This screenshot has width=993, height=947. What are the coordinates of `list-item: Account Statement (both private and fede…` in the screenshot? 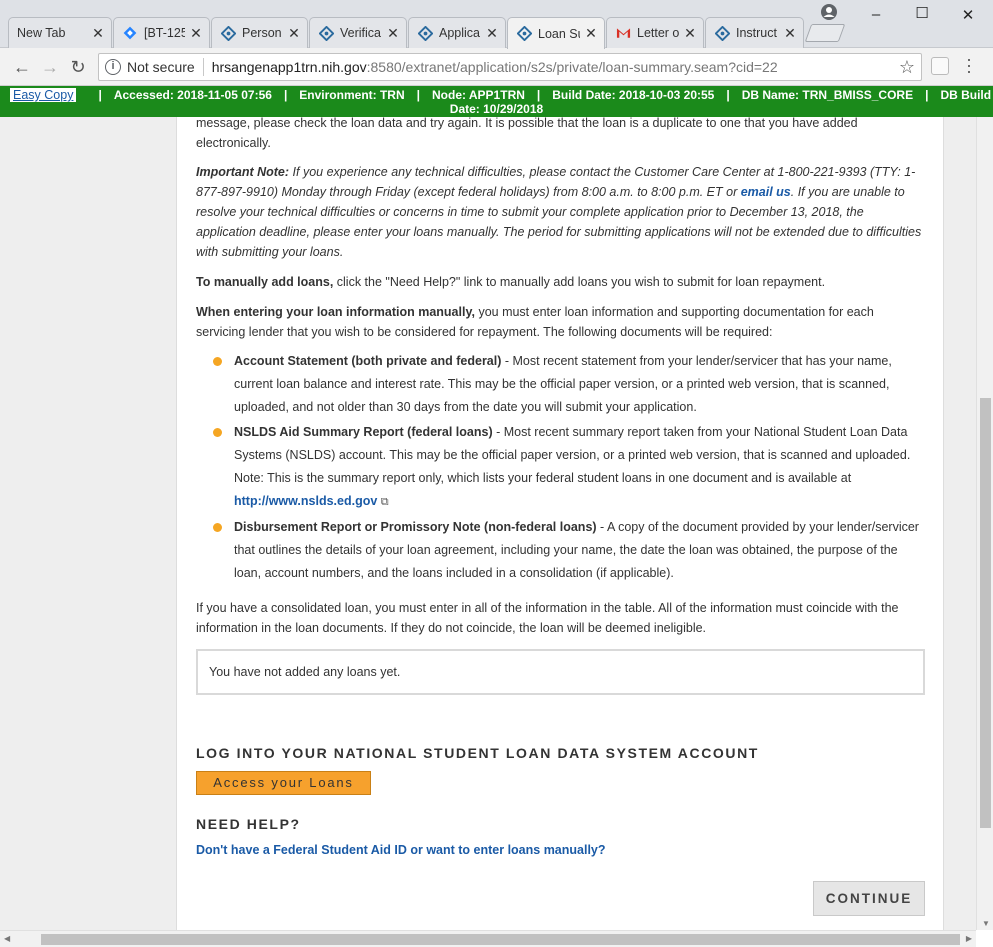 It's located at (561, 384).